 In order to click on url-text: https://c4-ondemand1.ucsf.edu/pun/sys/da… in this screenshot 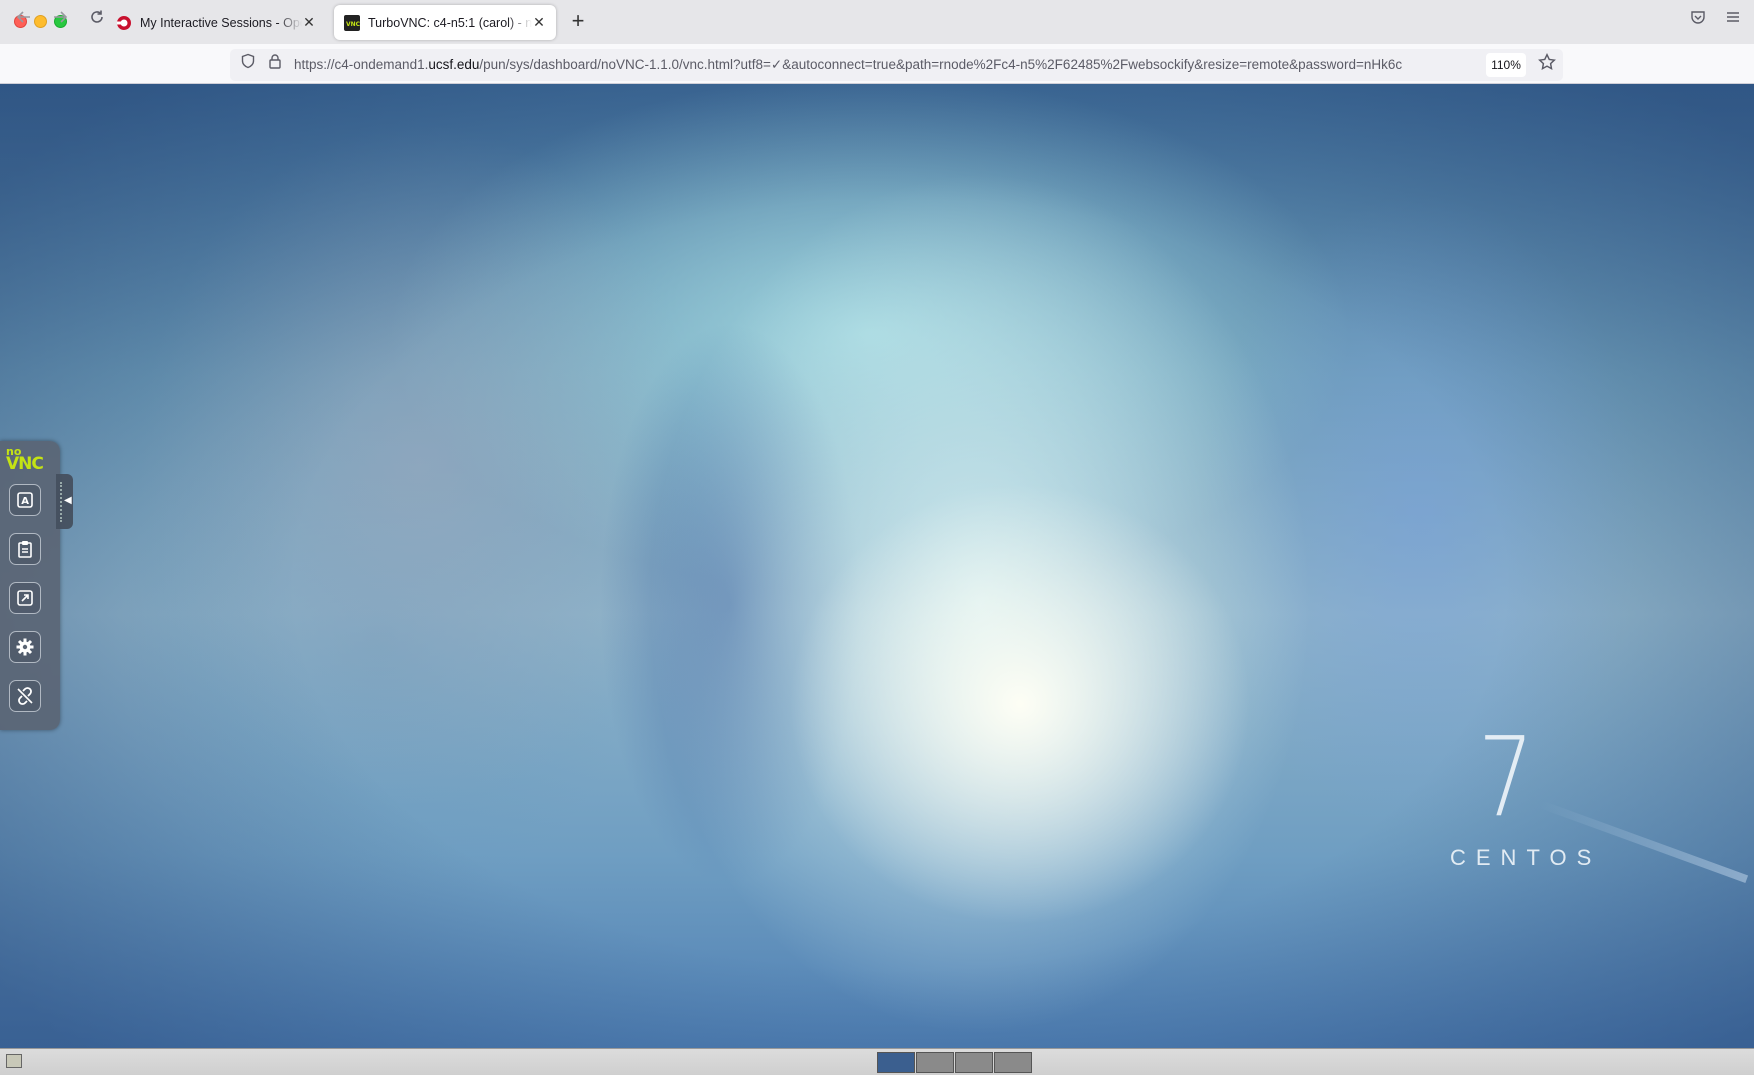, I will do `click(886, 65)`.